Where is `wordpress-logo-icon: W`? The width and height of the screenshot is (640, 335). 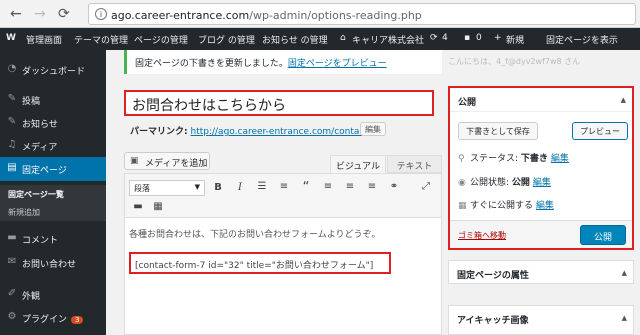 wordpress-logo-icon: W is located at coordinates (11, 38).